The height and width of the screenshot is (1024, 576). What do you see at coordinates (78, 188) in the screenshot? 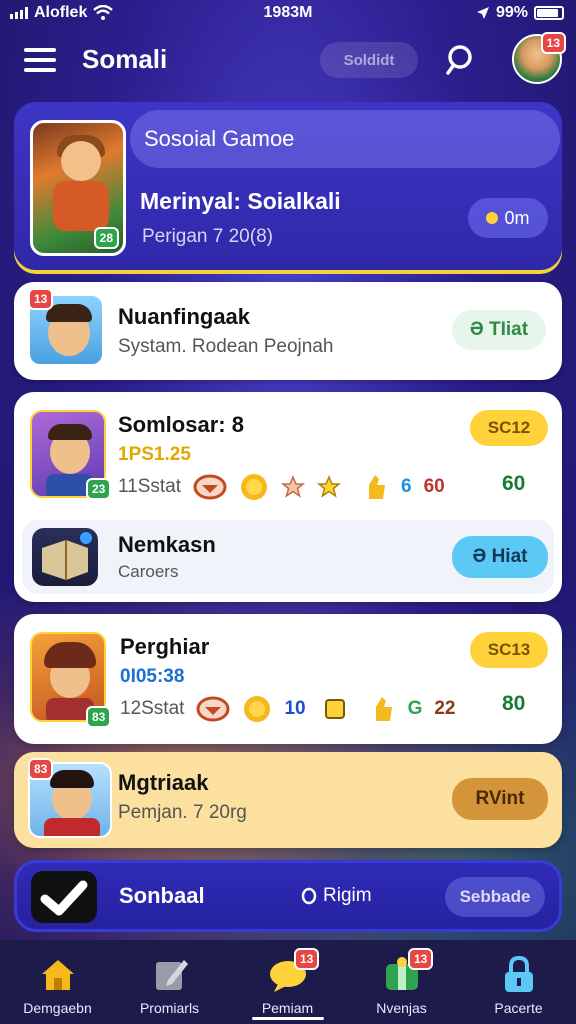
I see `featured-game-thumbnail: 28` at bounding box center [78, 188].